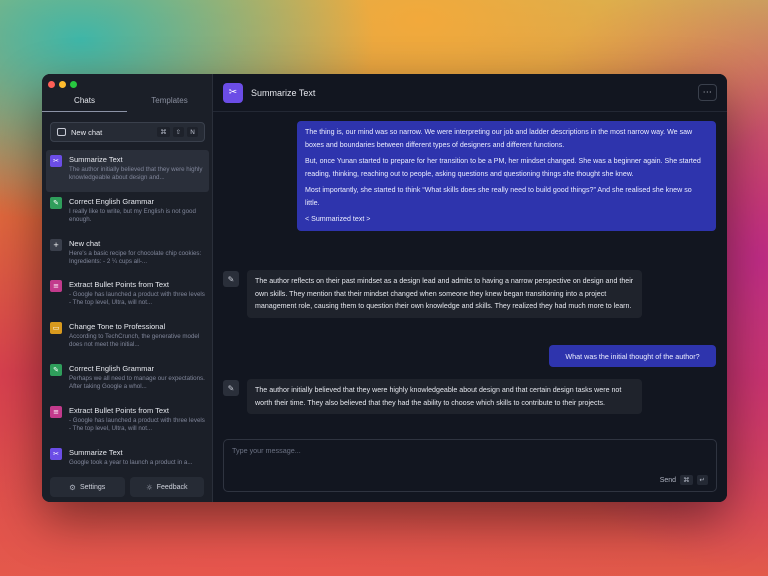 This screenshot has width=768, height=576. I want to click on more-options-button: ···, so click(707, 92).